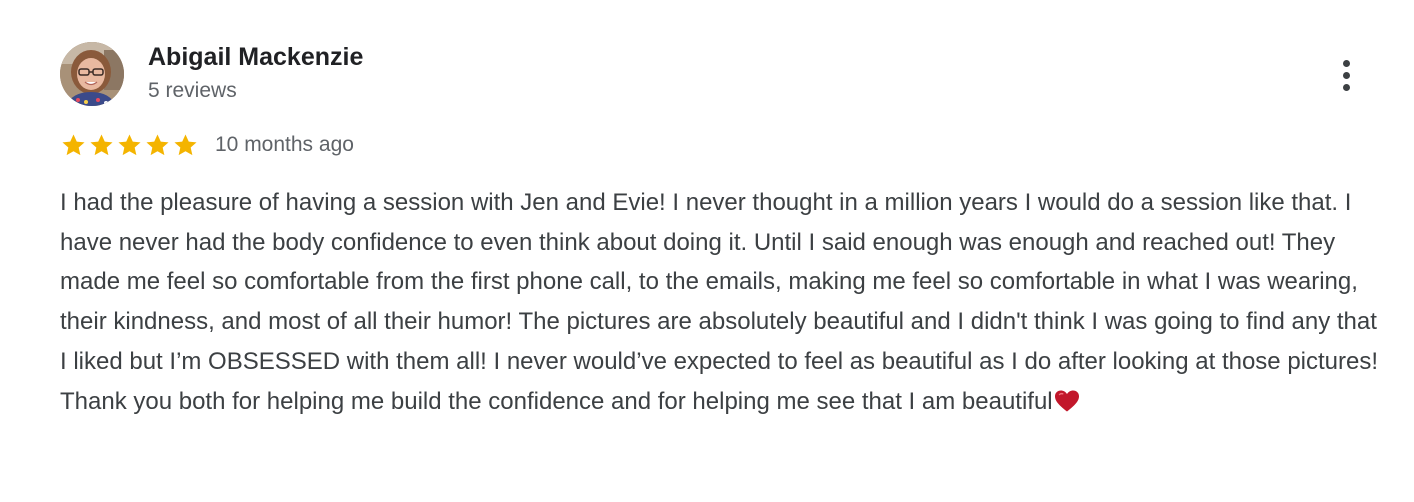  I want to click on more-options-button, so click(1346, 75).